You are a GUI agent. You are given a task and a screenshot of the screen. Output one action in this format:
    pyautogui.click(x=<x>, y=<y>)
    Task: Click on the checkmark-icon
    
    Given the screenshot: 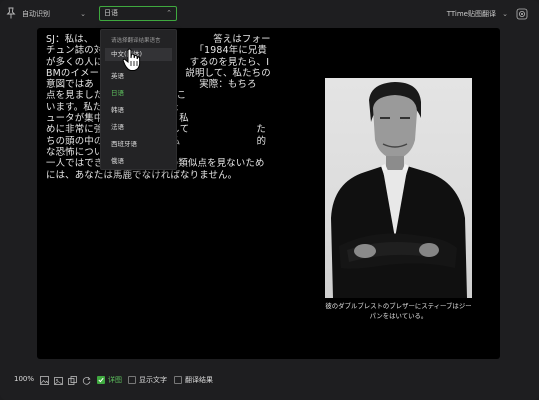 What is the action you would take?
    pyautogui.click(x=101, y=380)
    